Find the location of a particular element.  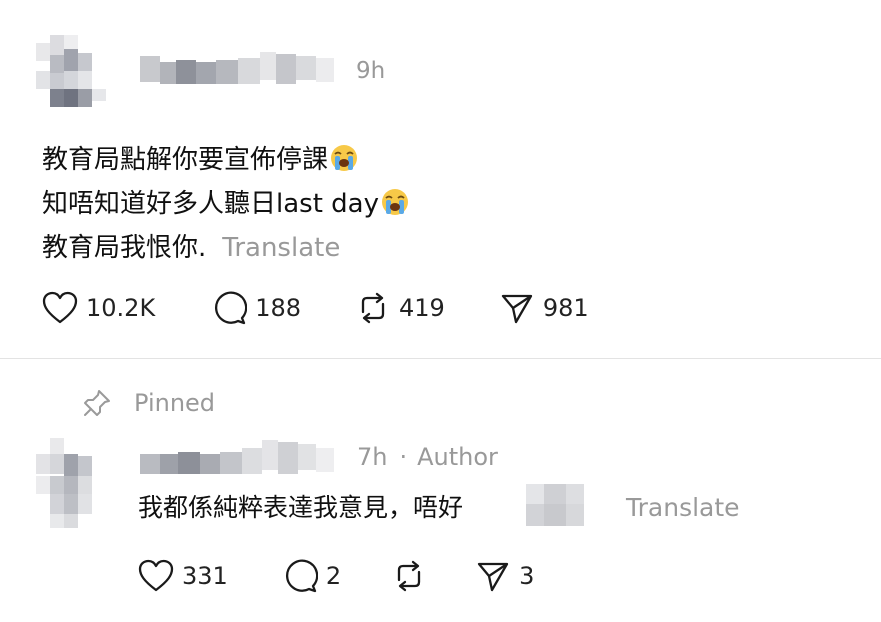

share-button: 981 is located at coordinates (544, 308).